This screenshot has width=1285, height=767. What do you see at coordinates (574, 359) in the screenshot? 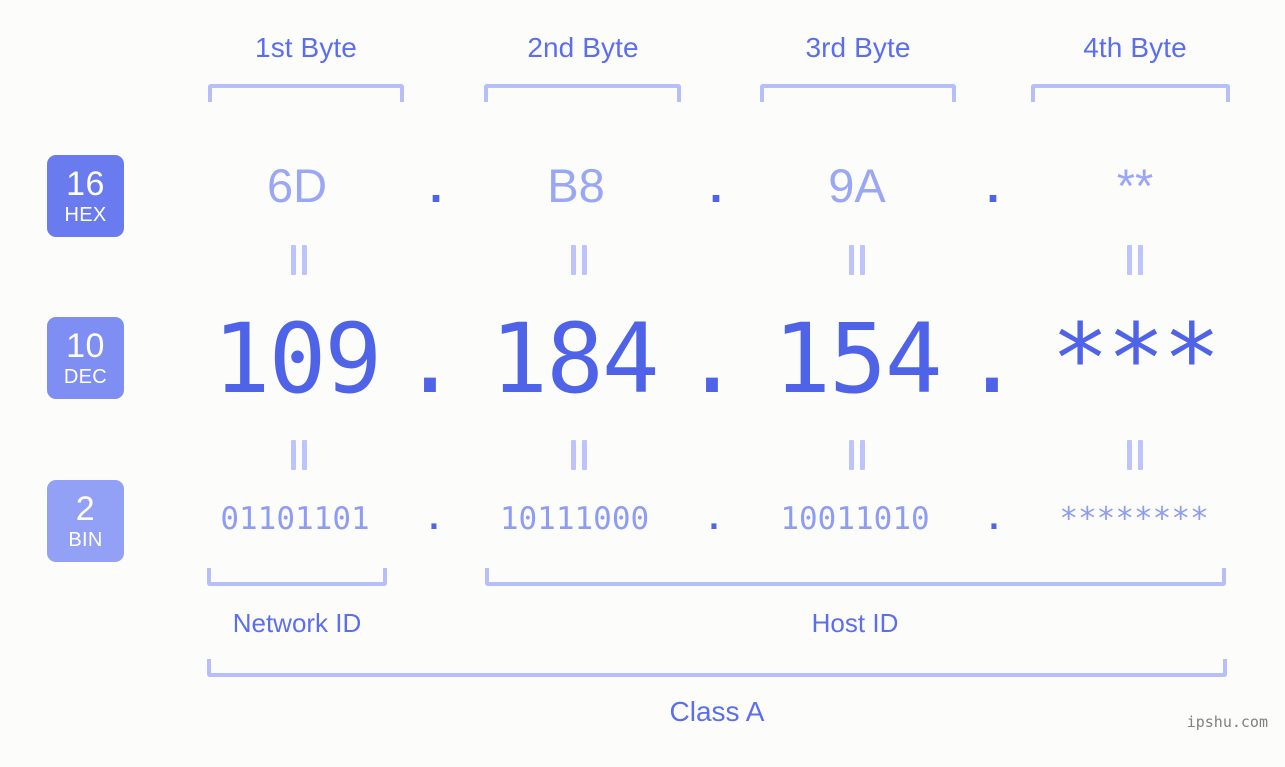
I see `dec-byte-2: 184` at bounding box center [574, 359].